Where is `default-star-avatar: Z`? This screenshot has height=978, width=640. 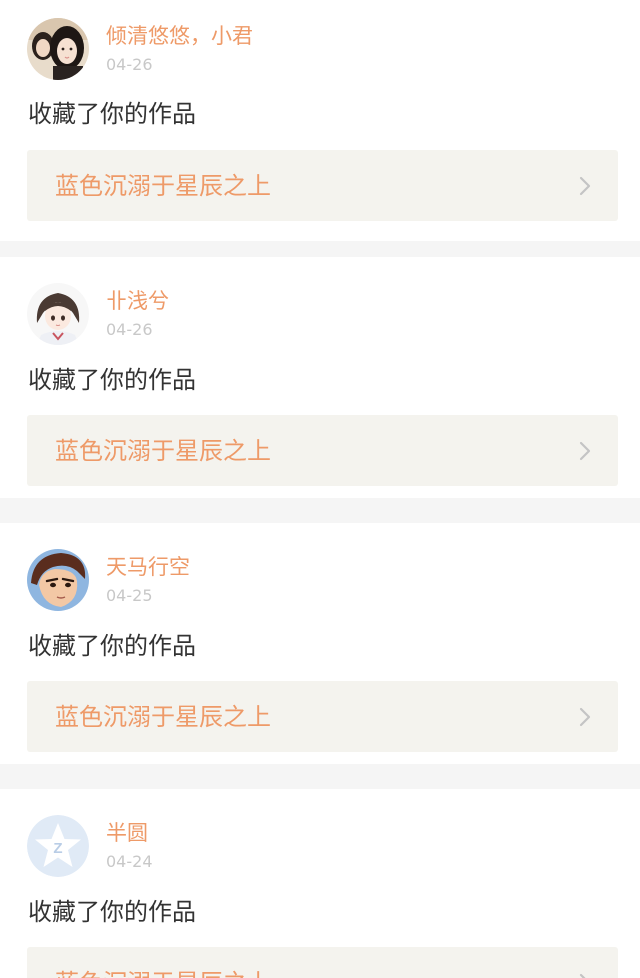
default-star-avatar: Z is located at coordinates (58, 846).